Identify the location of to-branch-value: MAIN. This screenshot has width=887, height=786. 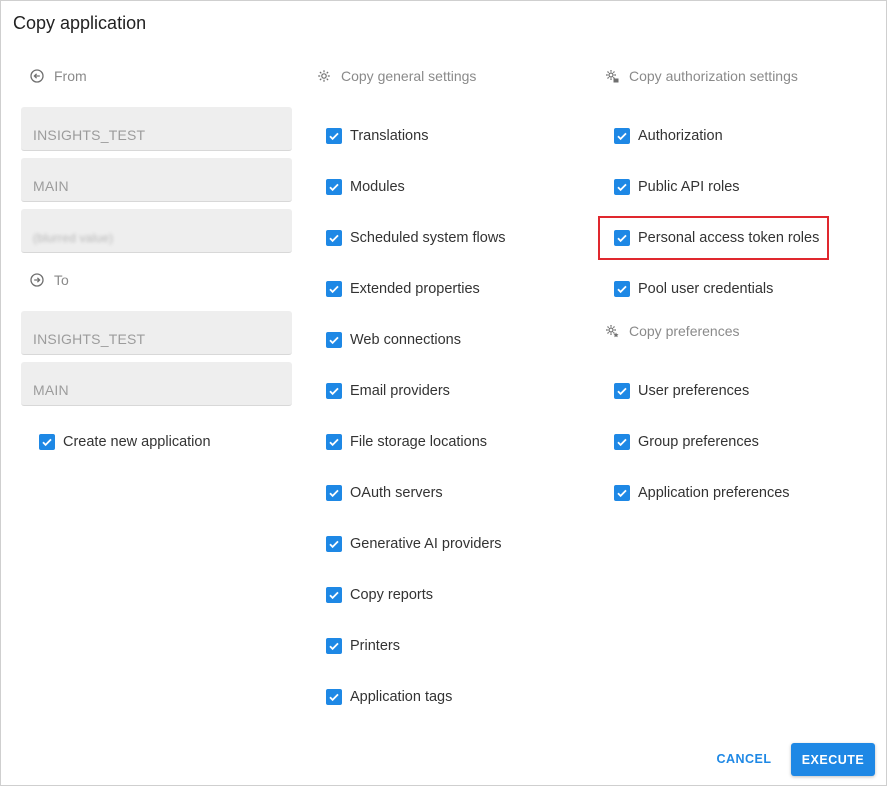
(51, 390).